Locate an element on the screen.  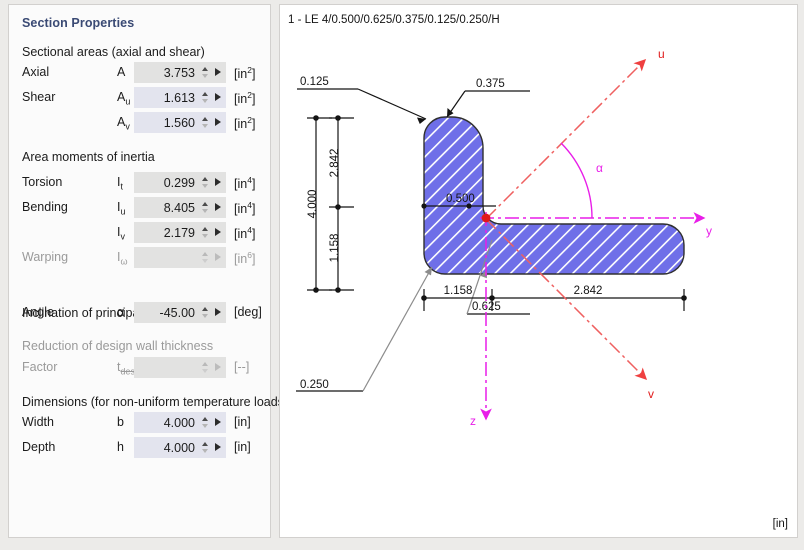
row-principal-angle: Angle α -45.00 [deg] is located at coordinates (142, 312).